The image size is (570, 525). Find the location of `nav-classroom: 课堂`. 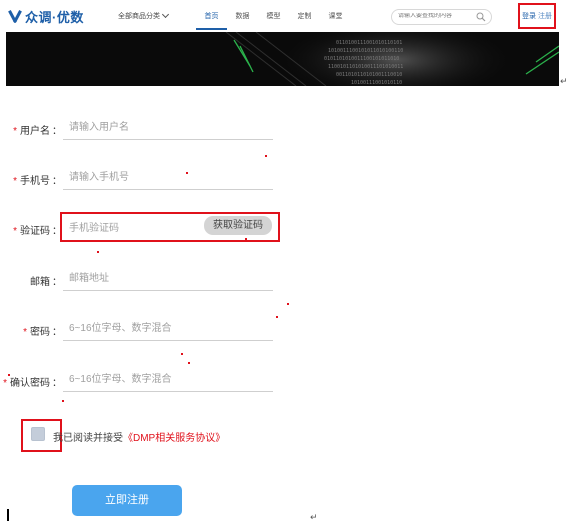

nav-classroom: 课堂 is located at coordinates (335, 16).